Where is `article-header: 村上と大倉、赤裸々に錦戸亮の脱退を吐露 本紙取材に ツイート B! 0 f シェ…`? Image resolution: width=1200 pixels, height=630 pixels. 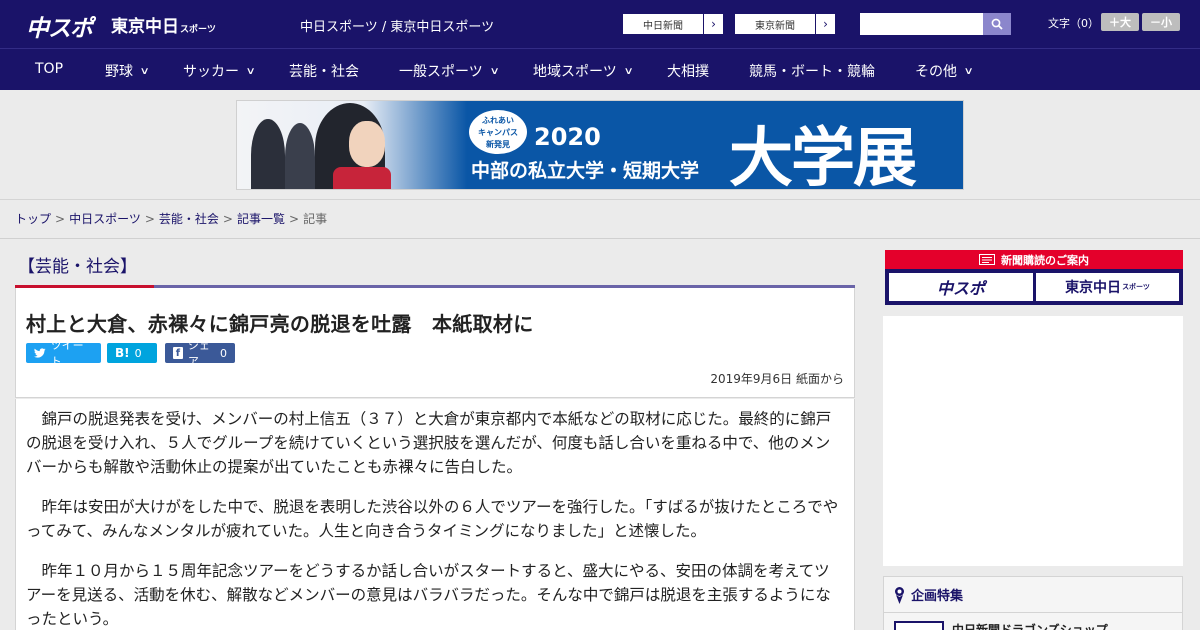 article-header: 村上と大倉、赤裸々に錦戸亮の脱退を吐露 本紙取材に ツイート B! 0 f シェ… is located at coordinates (435, 343).